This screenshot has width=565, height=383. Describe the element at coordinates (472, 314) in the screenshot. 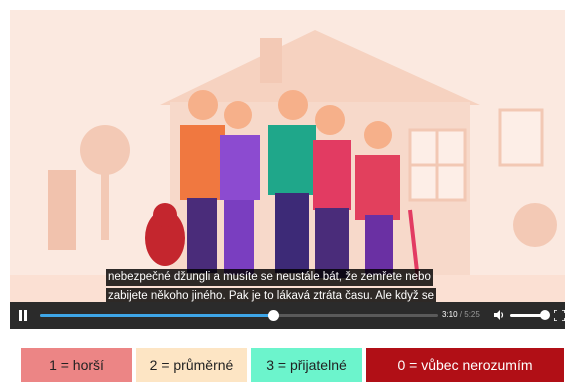

I see `duration: 5:25` at that location.